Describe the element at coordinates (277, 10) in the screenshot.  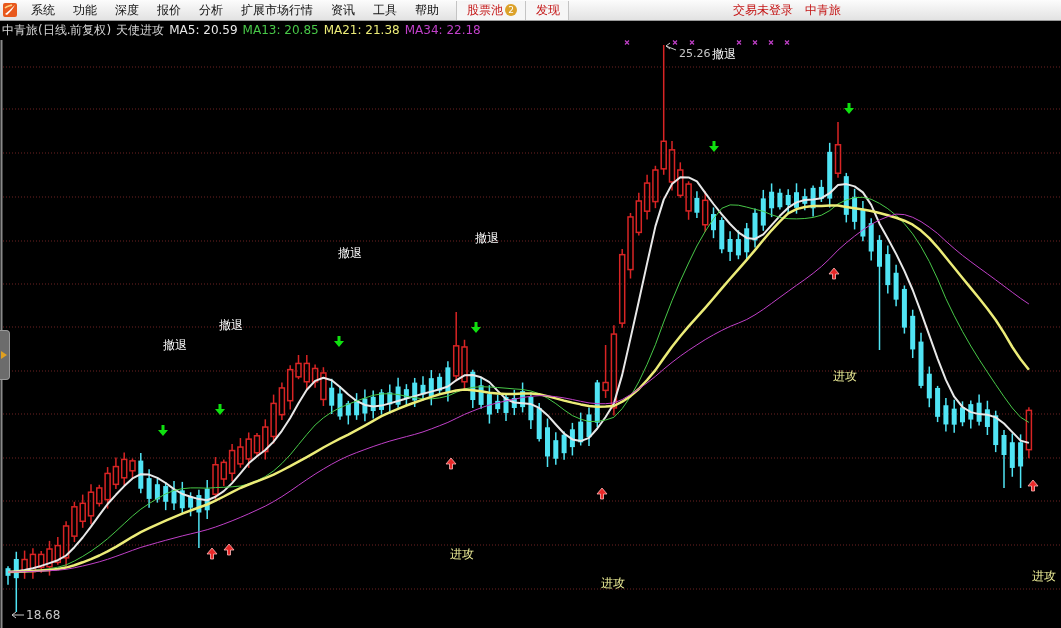
I see `menu-item: 扩展市场行情` at that location.